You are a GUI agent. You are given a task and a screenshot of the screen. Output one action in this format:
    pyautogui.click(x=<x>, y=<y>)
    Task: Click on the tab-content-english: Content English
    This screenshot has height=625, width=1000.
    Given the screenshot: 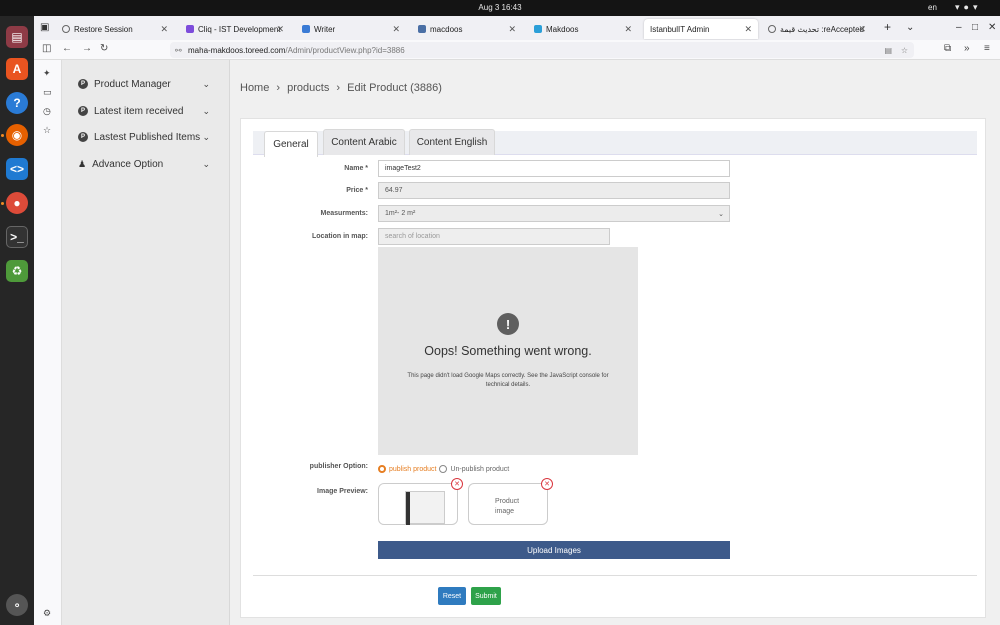 What is the action you would take?
    pyautogui.click(x=452, y=142)
    